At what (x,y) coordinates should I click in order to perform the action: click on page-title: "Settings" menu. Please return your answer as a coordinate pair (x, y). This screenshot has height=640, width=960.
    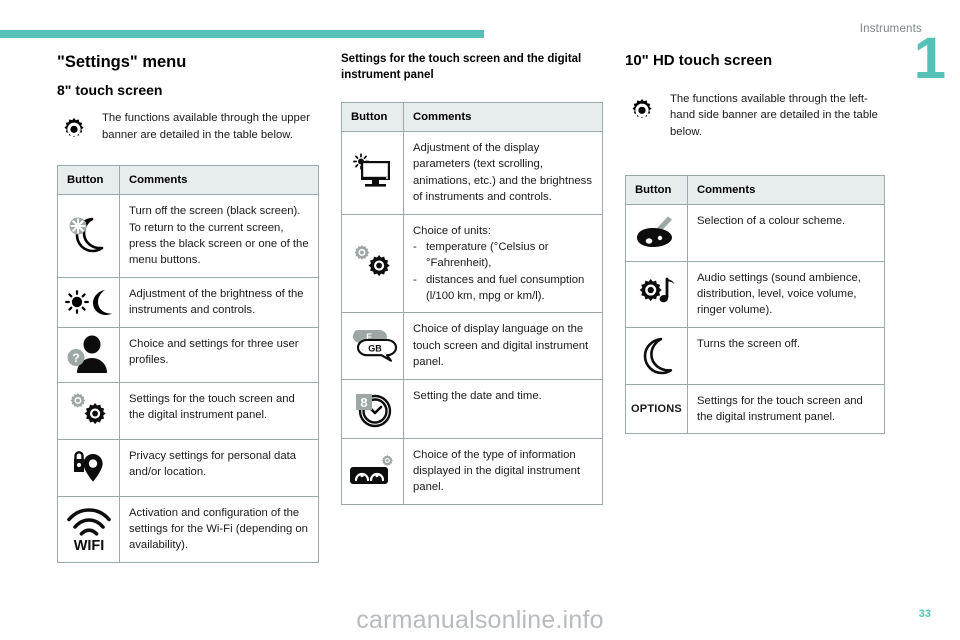
    Looking at the image, I should click on (122, 62).